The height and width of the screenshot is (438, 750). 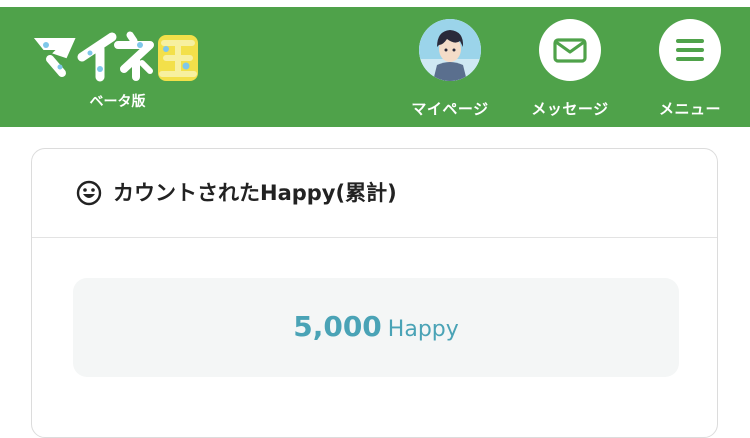 I want to click on nav-message: メッセージ, so click(x=570, y=71).